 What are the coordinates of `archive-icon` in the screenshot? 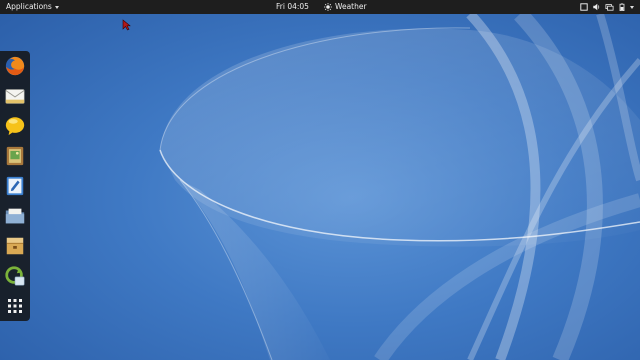 It's located at (15, 246).